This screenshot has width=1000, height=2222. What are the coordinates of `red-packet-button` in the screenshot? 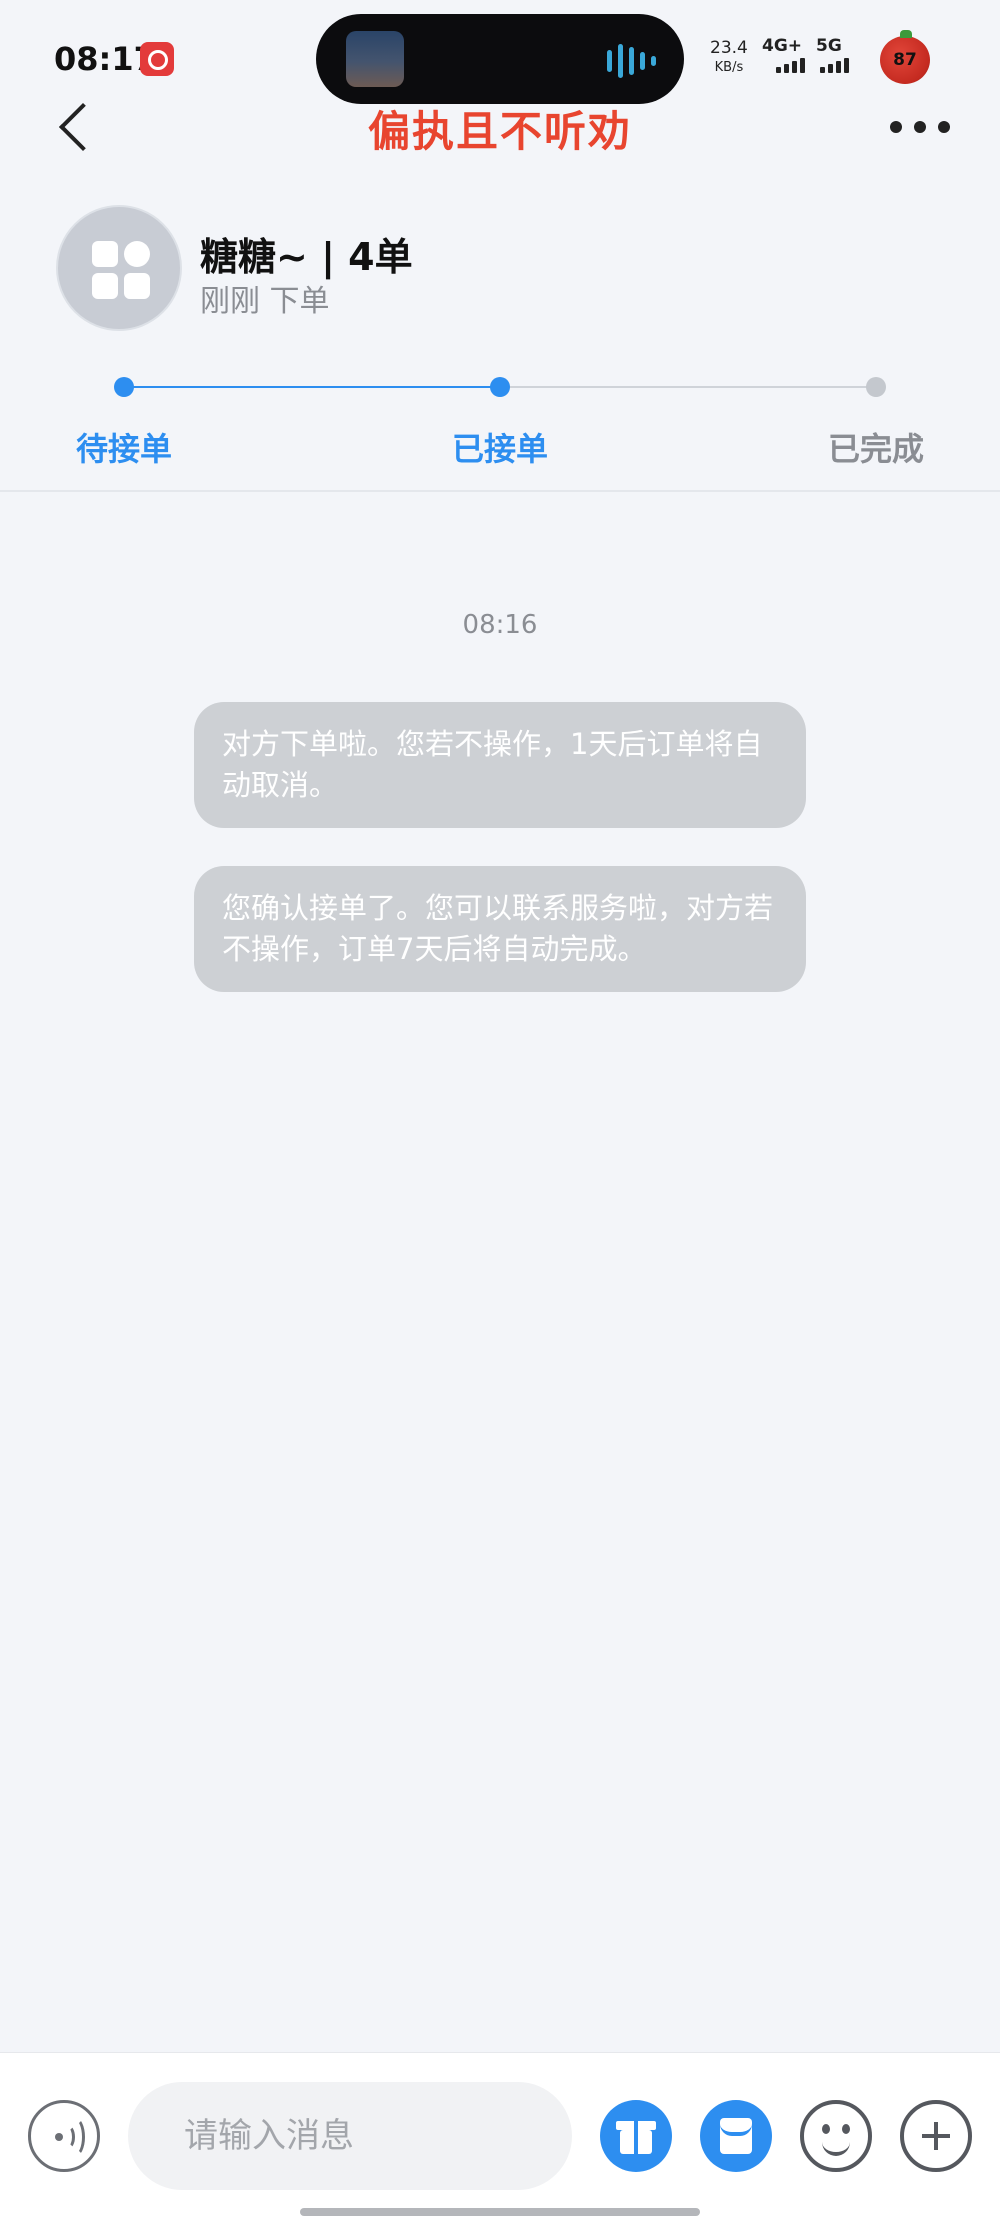 It's located at (736, 2136).